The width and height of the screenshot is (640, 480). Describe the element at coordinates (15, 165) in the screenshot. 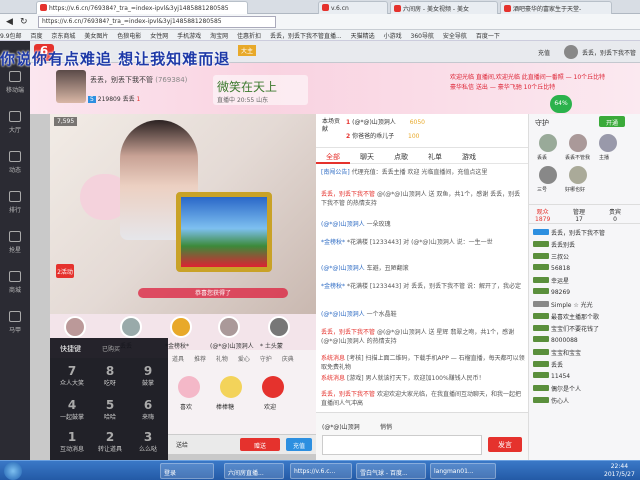

I see `nav-feed: 动态` at that location.